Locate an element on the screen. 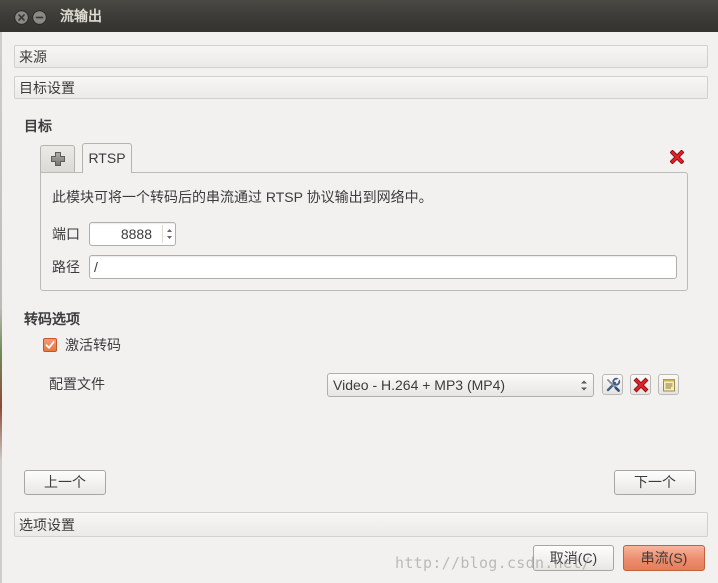 This screenshot has width=718, height=583. path-input is located at coordinates (383, 267).